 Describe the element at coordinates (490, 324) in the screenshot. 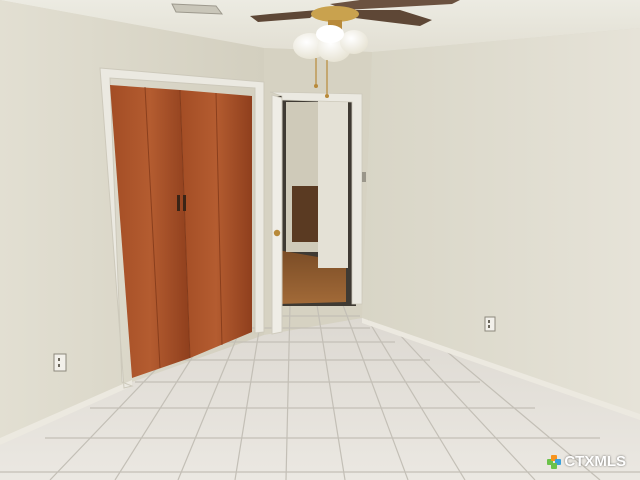

I see `outlet-right` at that location.